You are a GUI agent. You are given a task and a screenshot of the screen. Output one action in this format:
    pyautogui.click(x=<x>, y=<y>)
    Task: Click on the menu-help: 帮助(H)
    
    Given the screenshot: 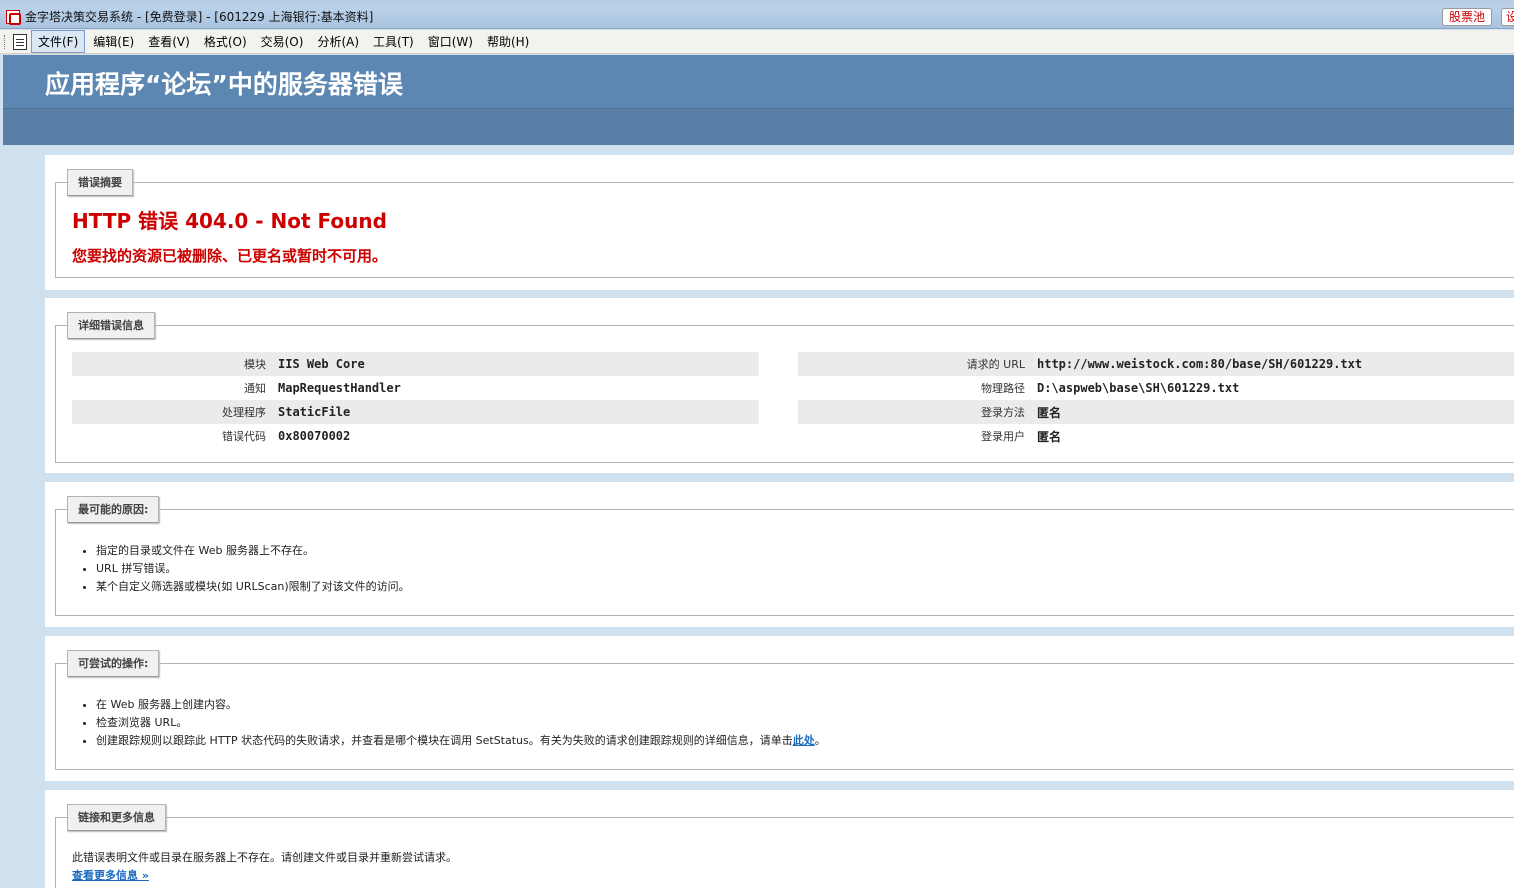 What is the action you would take?
    pyautogui.click(x=508, y=41)
    